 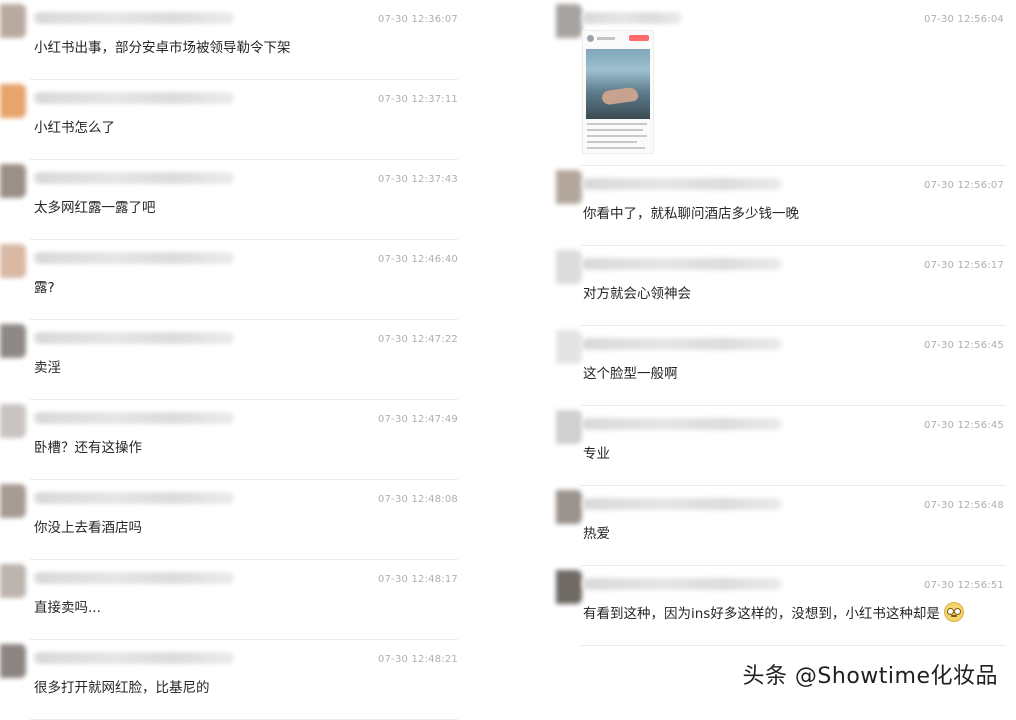 I want to click on message-text-content: 卖淫, so click(x=47, y=368).